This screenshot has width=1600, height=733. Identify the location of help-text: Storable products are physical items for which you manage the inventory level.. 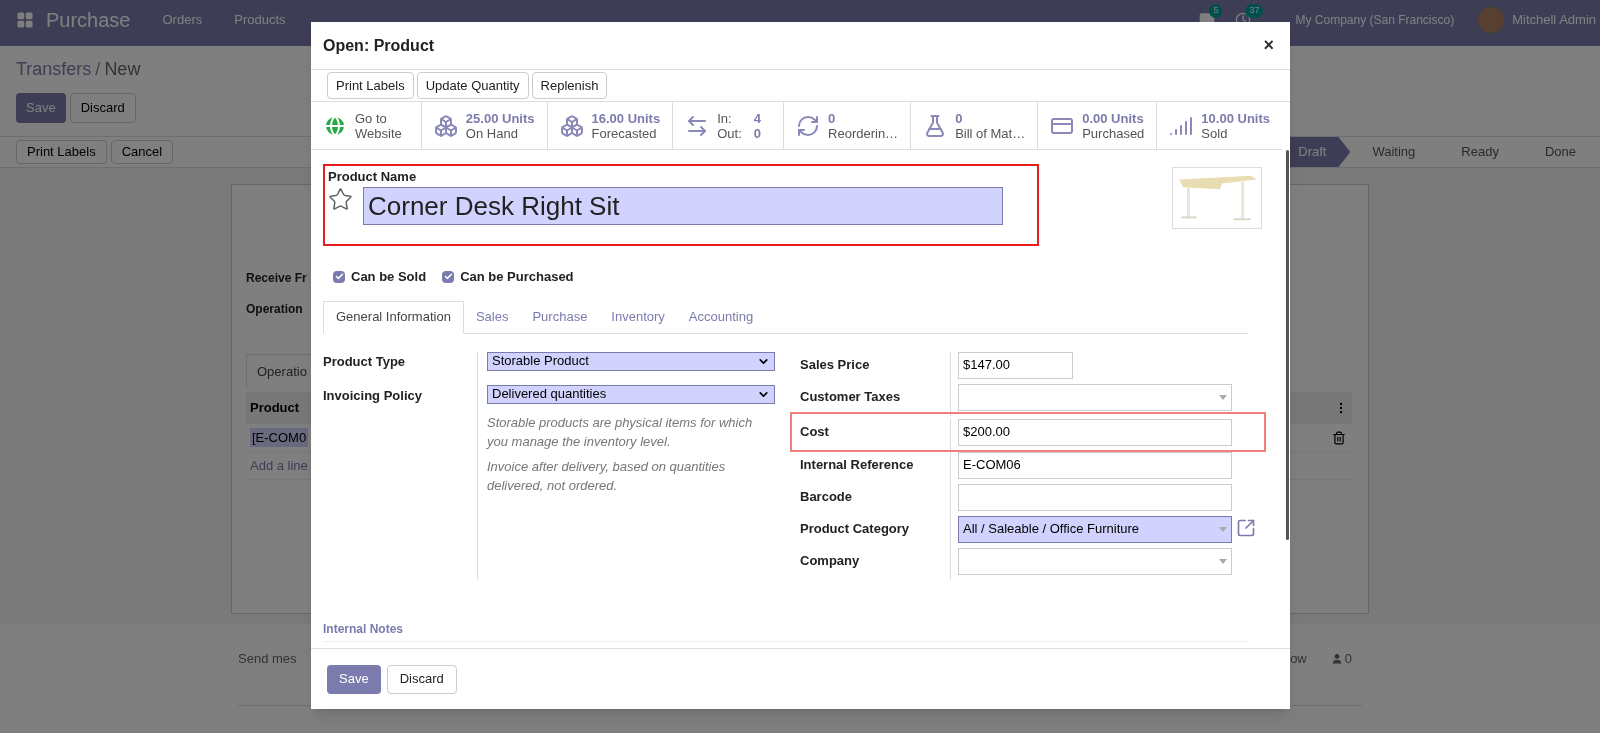
(620, 432).